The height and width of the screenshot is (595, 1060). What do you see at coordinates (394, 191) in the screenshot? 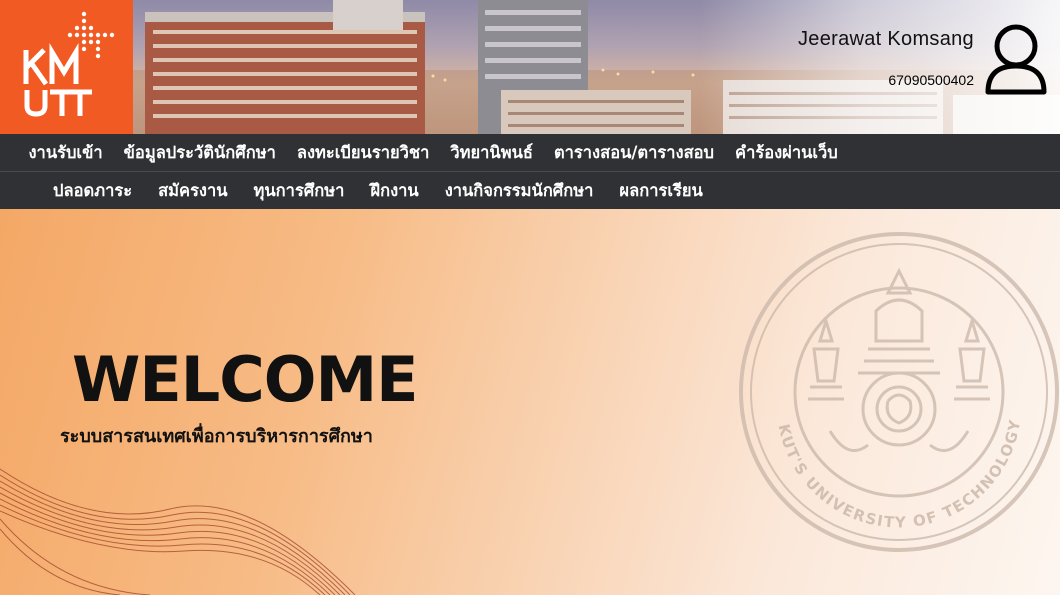
I see `nav-item-internship: ฝึกงาน` at bounding box center [394, 191].